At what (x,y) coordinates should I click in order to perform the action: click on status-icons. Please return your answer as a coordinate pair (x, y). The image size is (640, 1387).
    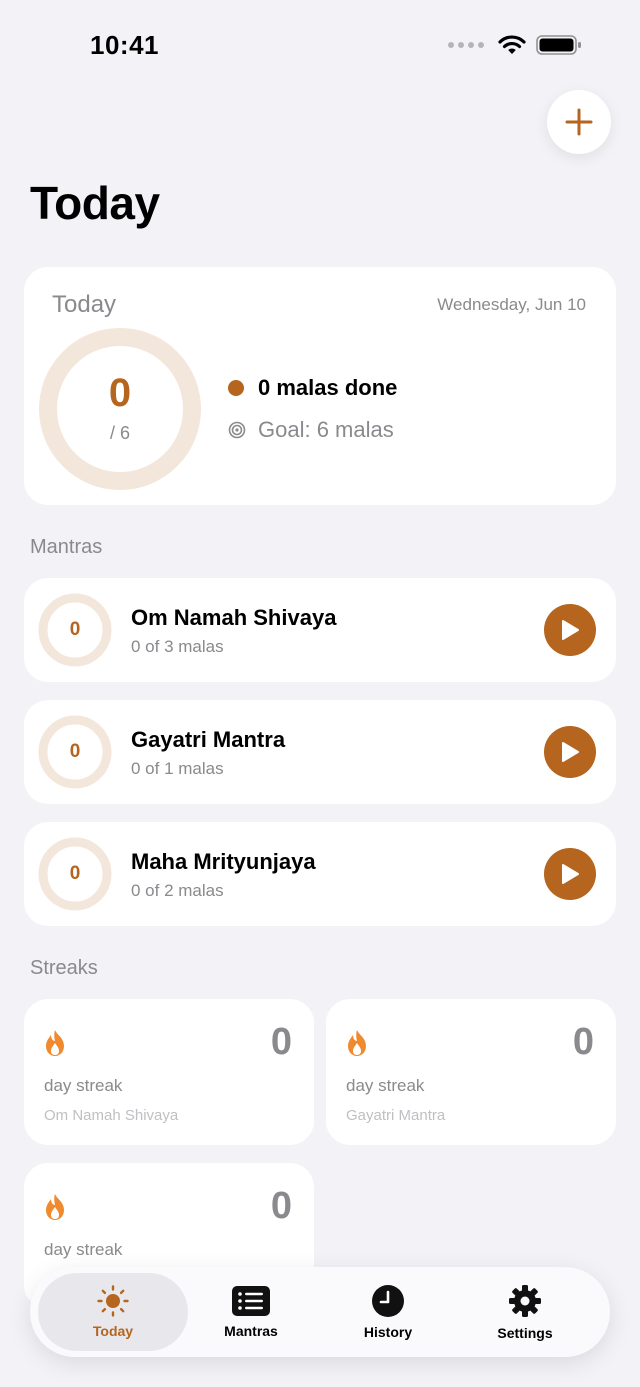
    Looking at the image, I should click on (515, 45).